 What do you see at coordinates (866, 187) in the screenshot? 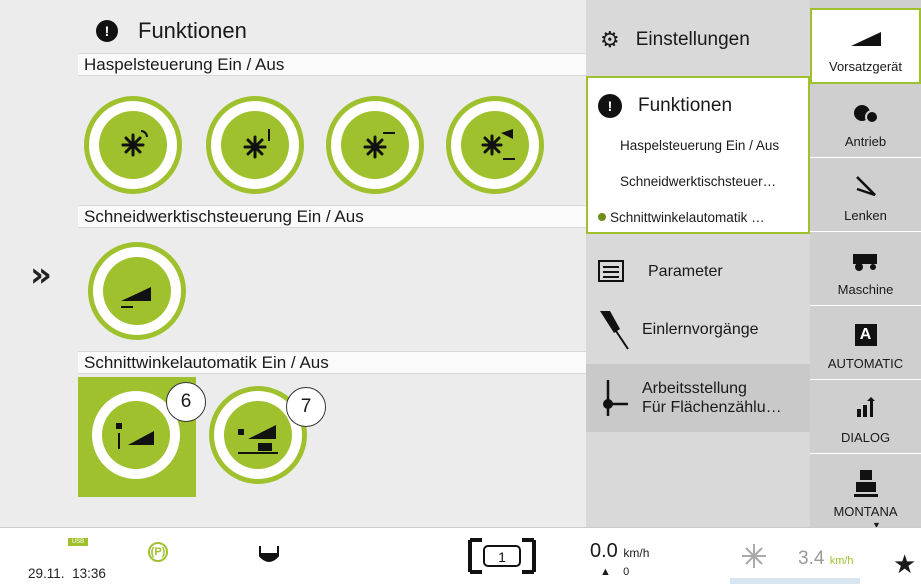
I see `steering-icon` at bounding box center [866, 187].